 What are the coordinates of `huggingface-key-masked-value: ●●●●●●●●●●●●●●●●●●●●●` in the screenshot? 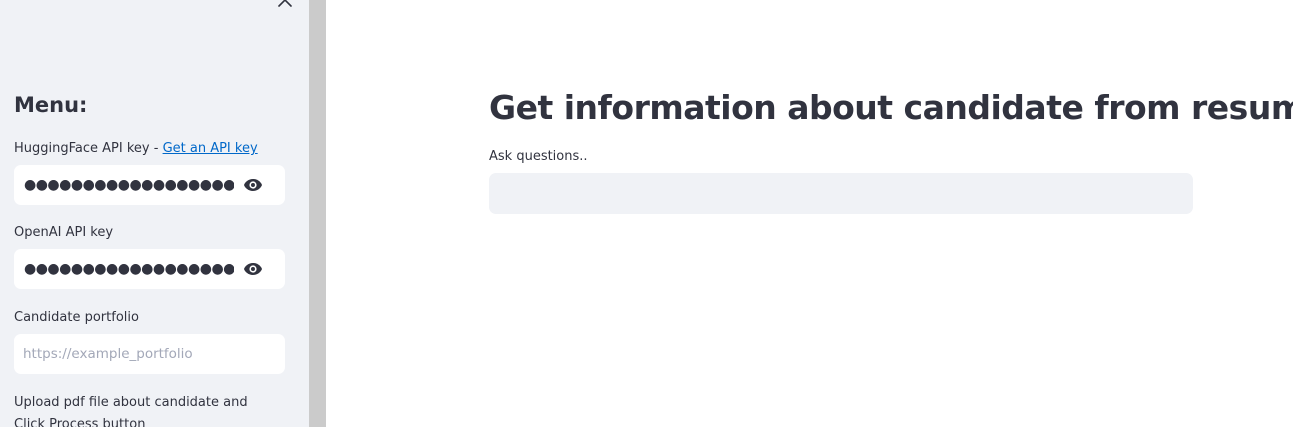 It's located at (129, 185).